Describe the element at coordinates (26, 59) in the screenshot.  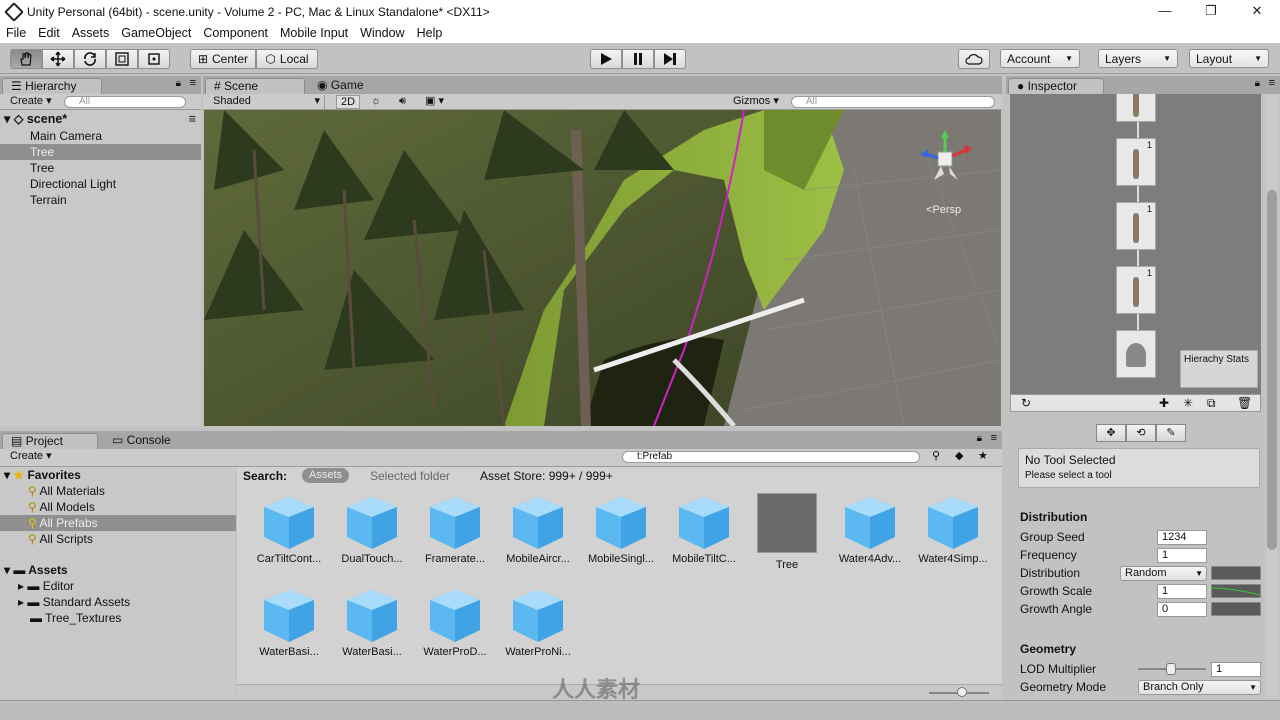
I see `hand-tool-button` at that location.